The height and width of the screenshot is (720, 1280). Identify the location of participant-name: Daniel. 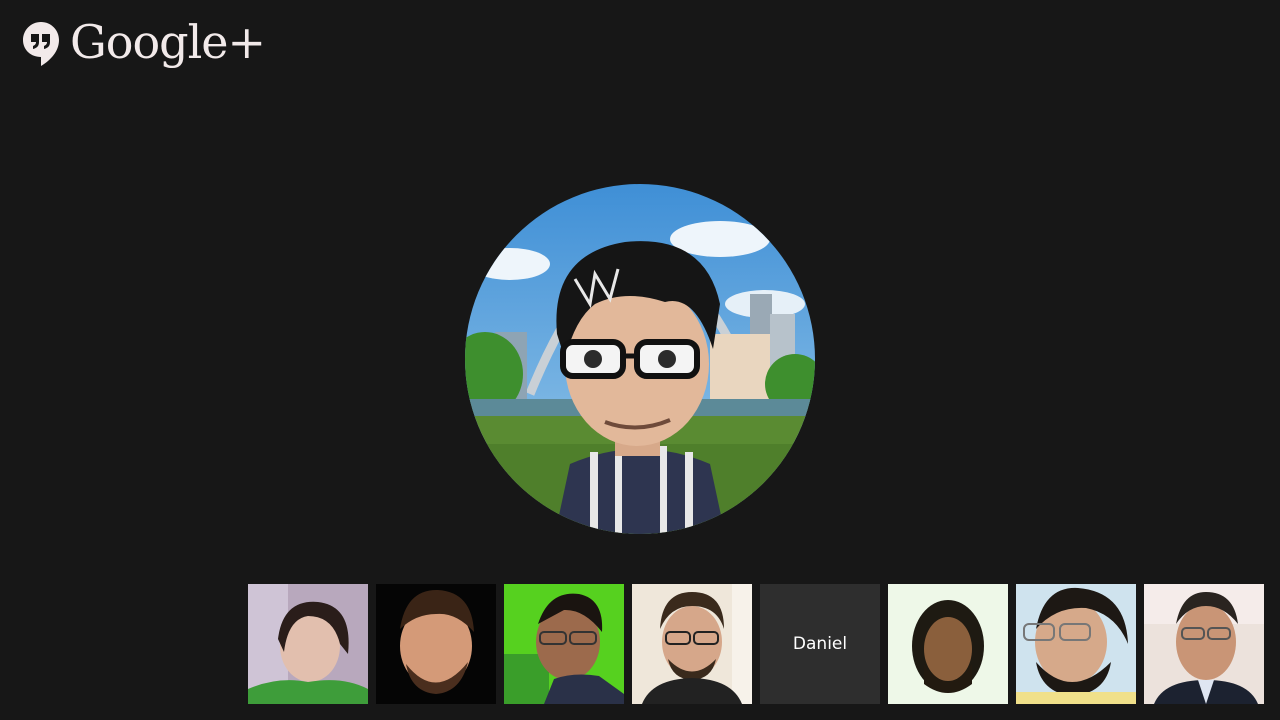
(820, 644).